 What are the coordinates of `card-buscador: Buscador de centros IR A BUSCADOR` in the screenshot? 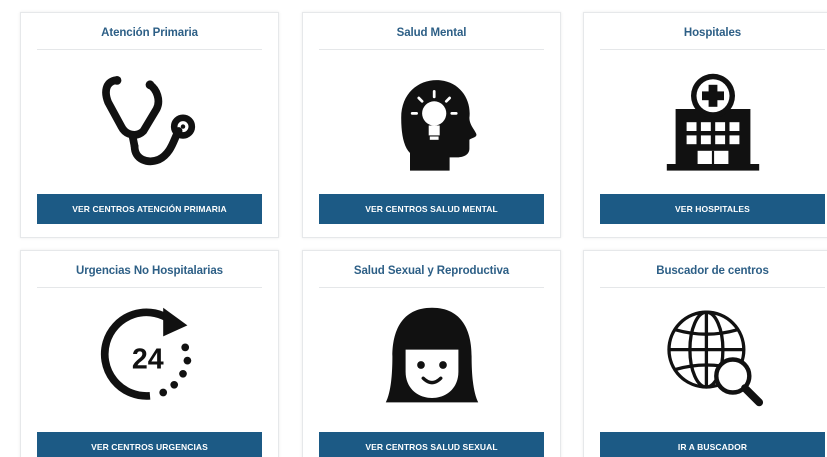 It's located at (705, 353).